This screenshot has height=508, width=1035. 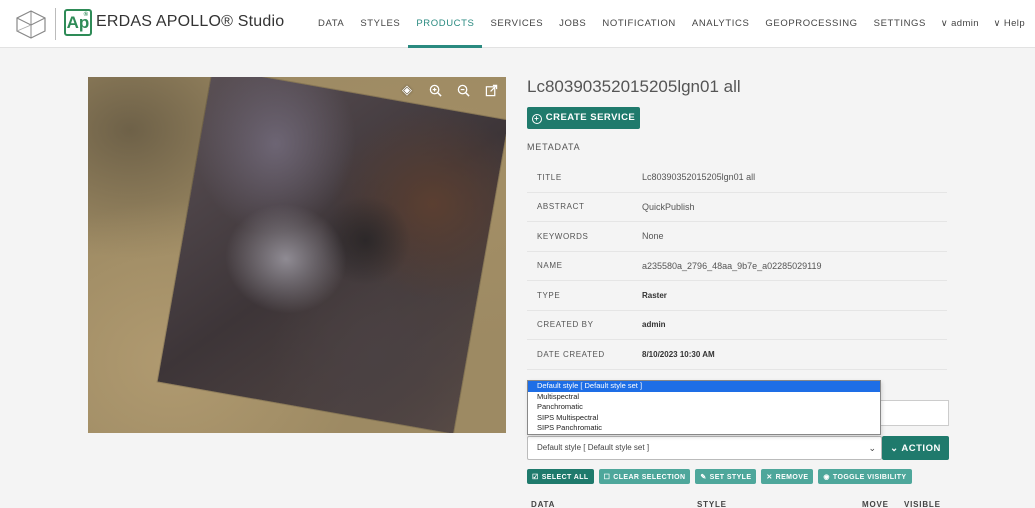 I want to click on style-option: Multispectral, so click(x=704, y=397).